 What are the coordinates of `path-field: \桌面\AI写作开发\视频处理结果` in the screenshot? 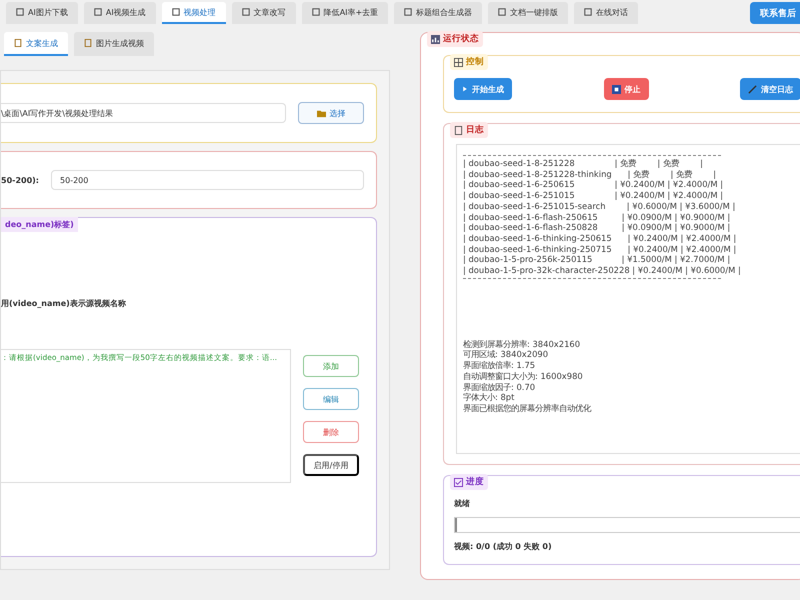 It's located at (143, 113).